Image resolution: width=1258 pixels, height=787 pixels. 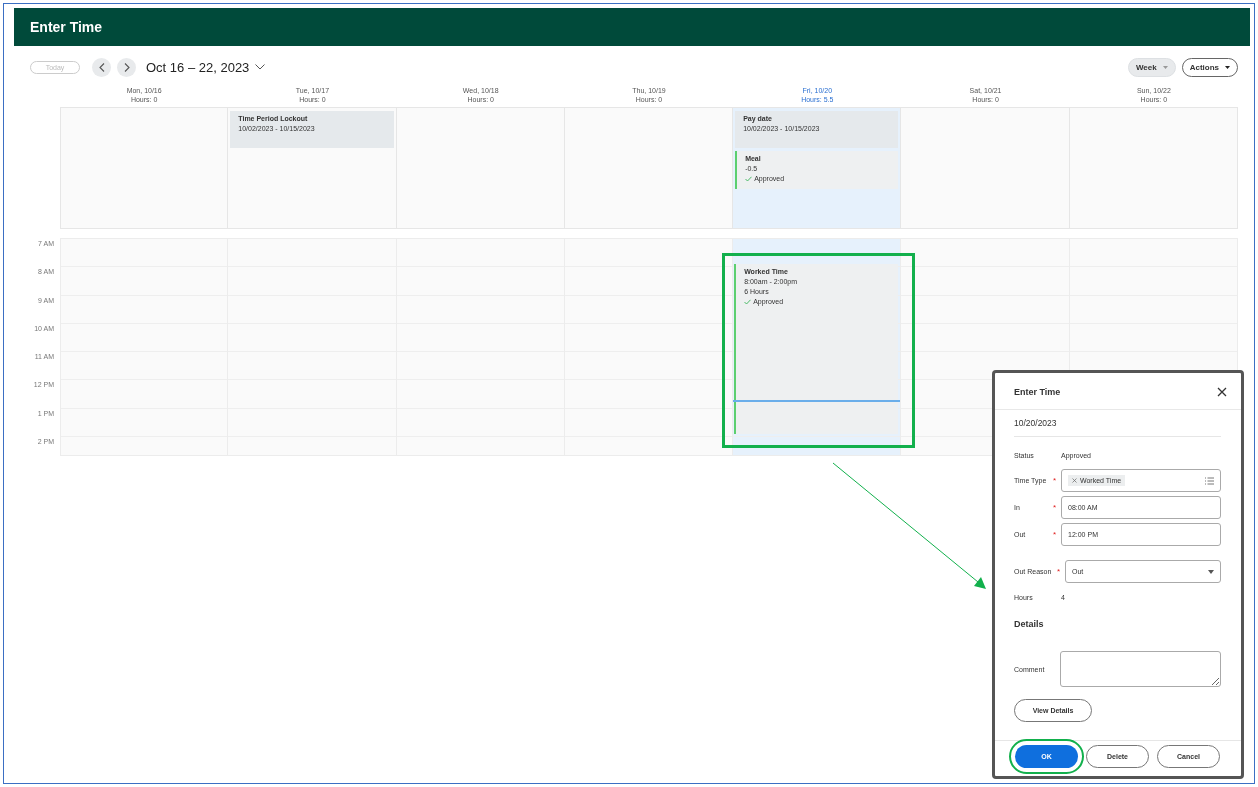 I want to click on previous-button, so click(x=101, y=67).